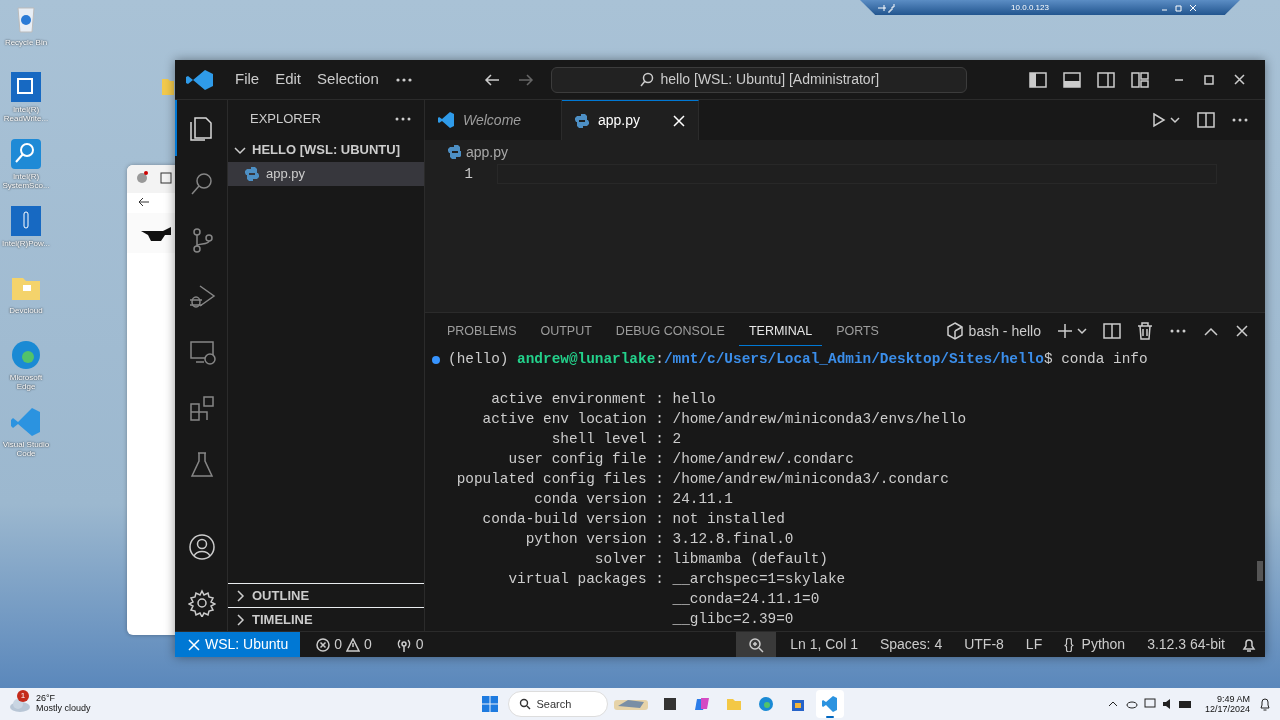  What do you see at coordinates (202, 408) in the screenshot?
I see `extensions-icon` at bounding box center [202, 408].